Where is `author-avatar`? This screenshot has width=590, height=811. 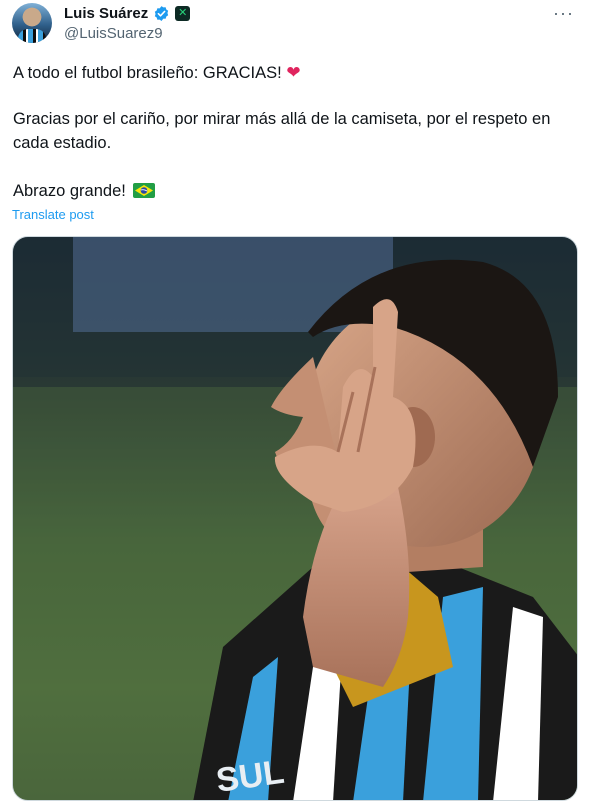
author-avatar is located at coordinates (32, 23).